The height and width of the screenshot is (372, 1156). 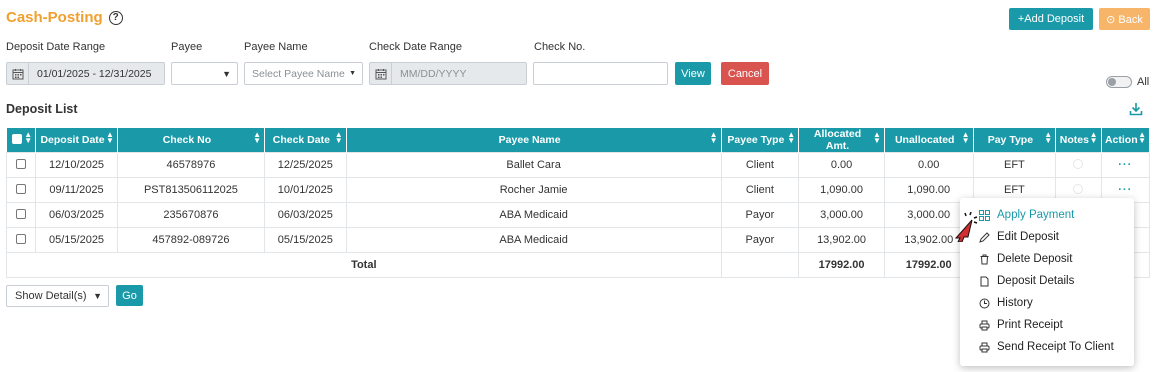 What do you see at coordinates (841, 165) in the screenshot?
I see `allocated-cell: 0.00` at bounding box center [841, 165].